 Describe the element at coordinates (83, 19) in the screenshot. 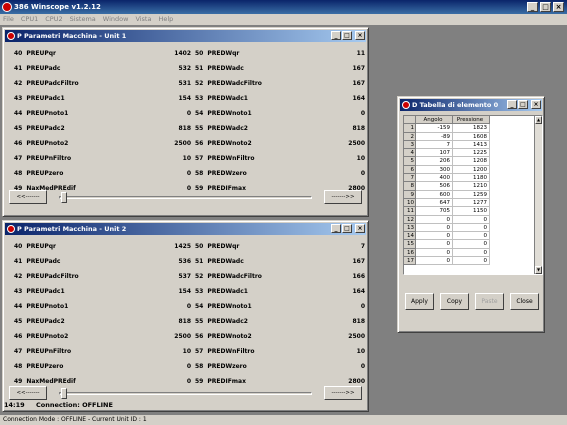

I see `menu-sistema: Sistema` at that location.